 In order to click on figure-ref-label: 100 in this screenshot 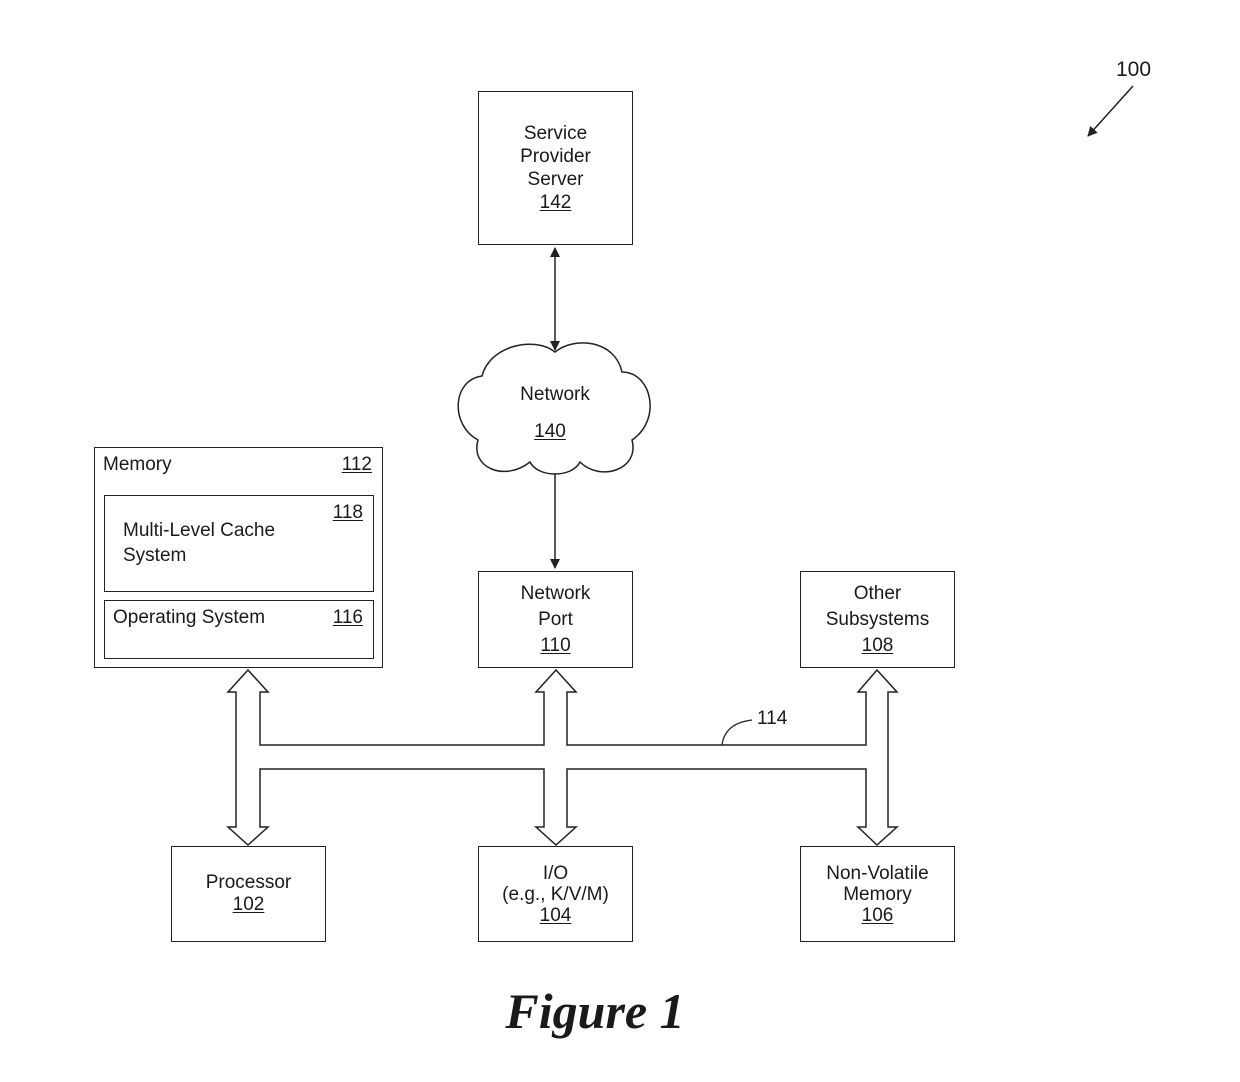, I will do `click(1134, 69)`.